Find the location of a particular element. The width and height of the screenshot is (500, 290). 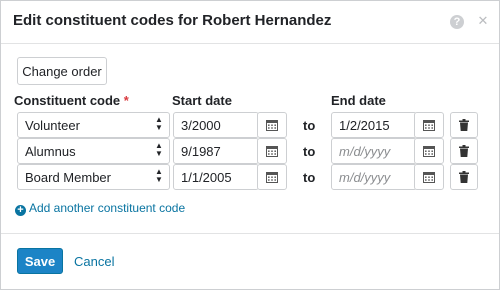

constituent-code-value: Alumnus is located at coordinates (50, 151).